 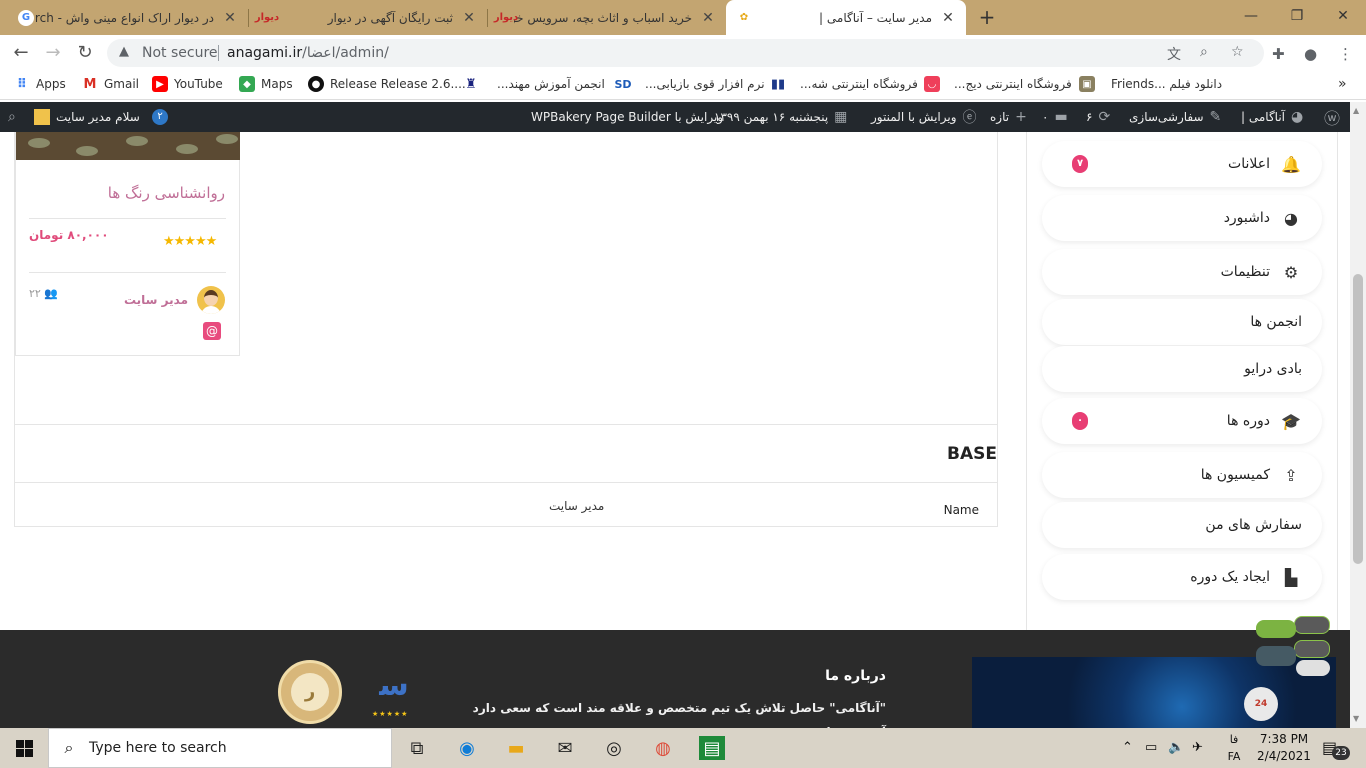 What do you see at coordinates (924, 117) in the screenshot?
I see `adminbar-elementor: ⓔ ویرایش با المنتور` at bounding box center [924, 117].